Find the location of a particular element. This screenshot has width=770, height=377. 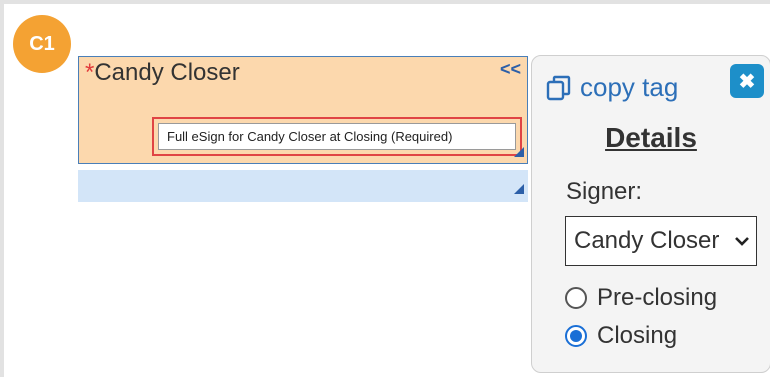

tag-title: *Candy Closer is located at coordinates (162, 73).